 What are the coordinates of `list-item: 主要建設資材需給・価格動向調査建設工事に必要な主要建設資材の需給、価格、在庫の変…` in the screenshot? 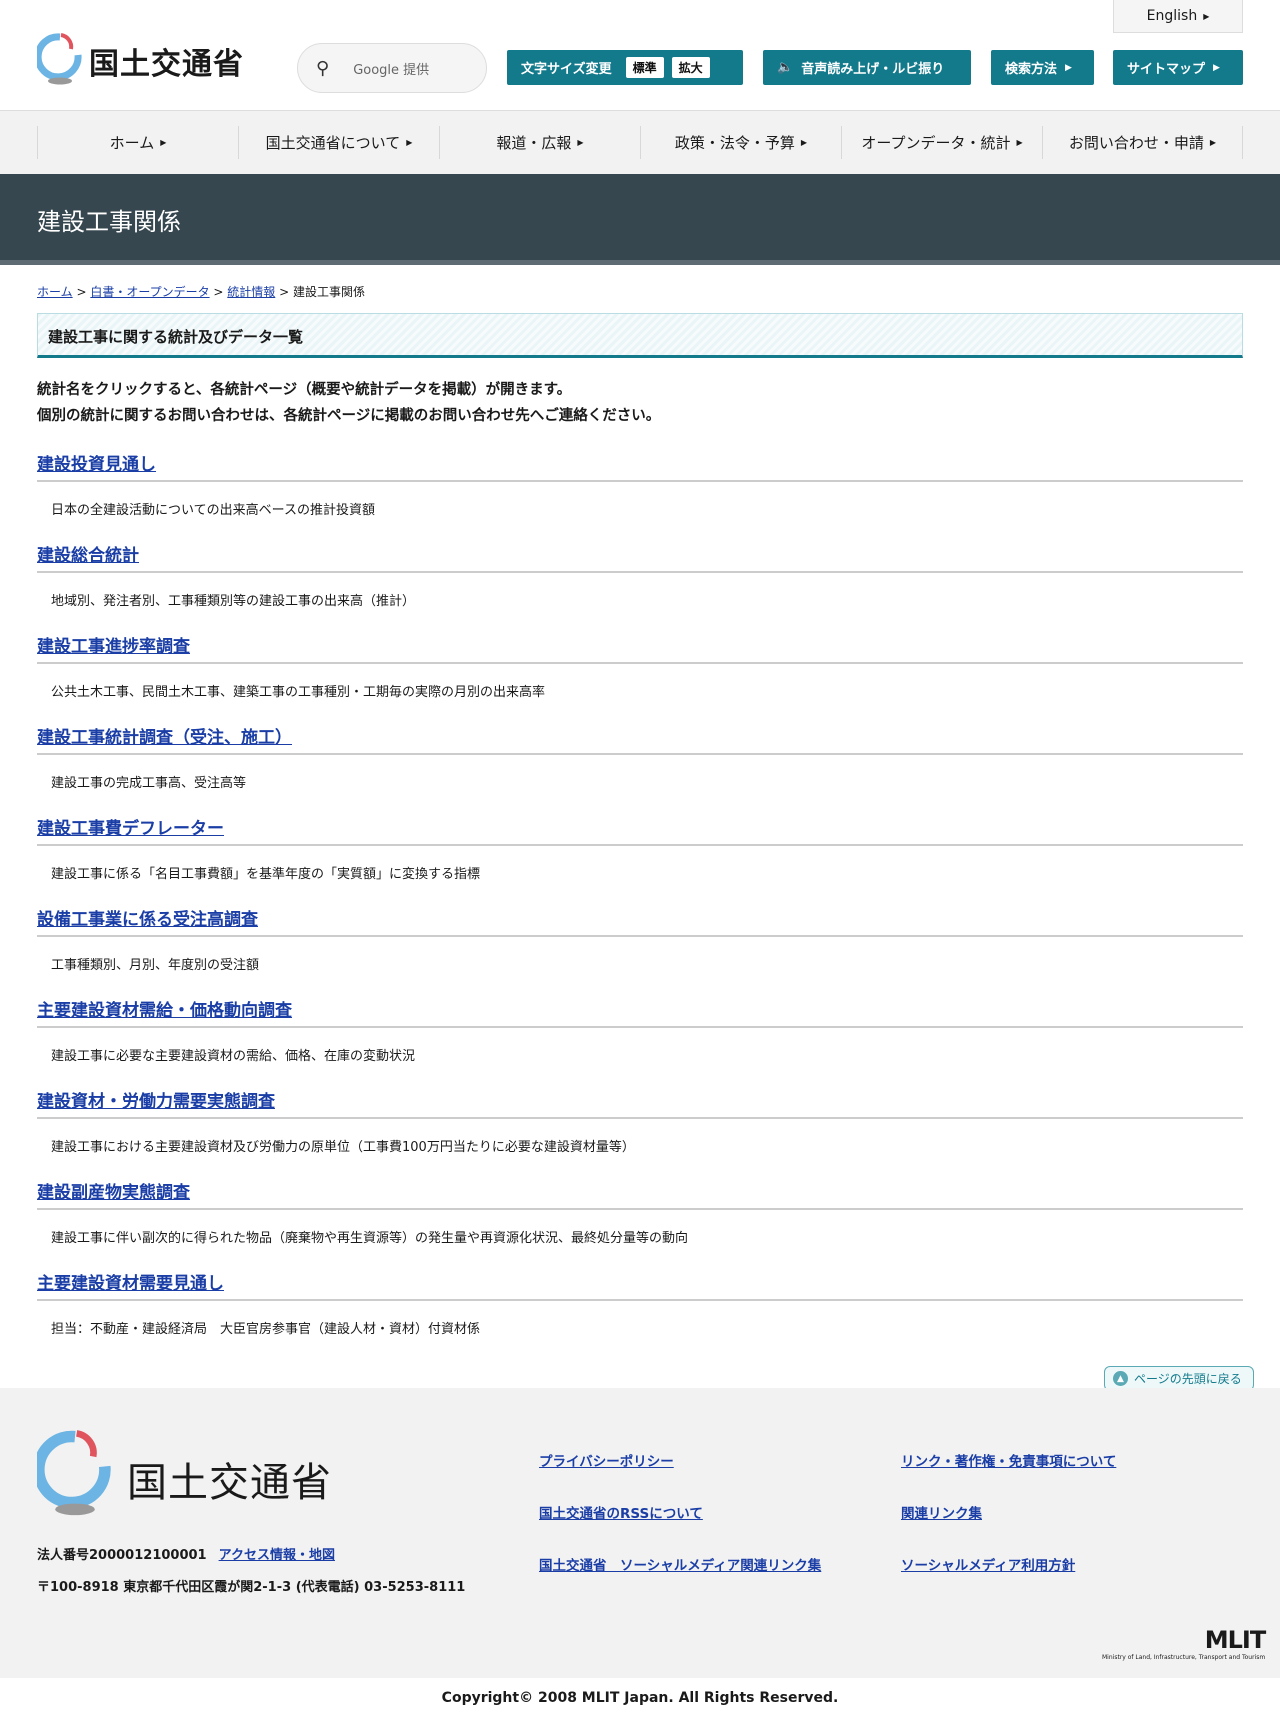 It's located at (640, 1039).